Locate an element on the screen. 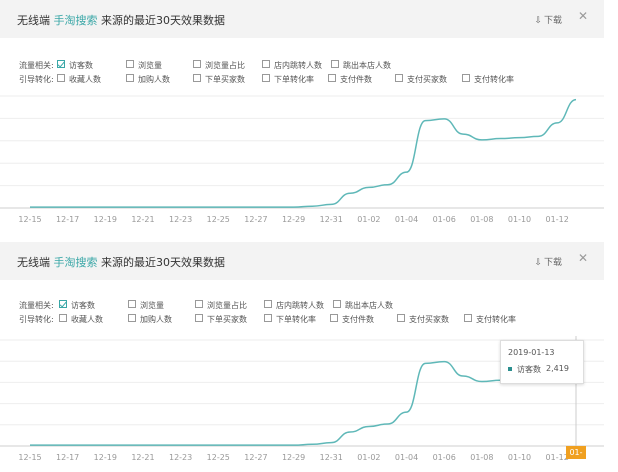 The height and width of the screenshot is (472, 618). checkbox-label: 浏览量 is located at coordinates (150, 65).